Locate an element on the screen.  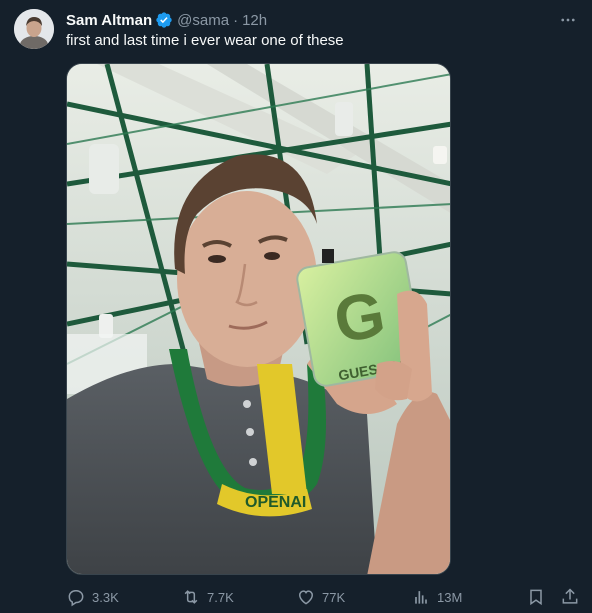
verified-icon is located at coordinates (164, 20).